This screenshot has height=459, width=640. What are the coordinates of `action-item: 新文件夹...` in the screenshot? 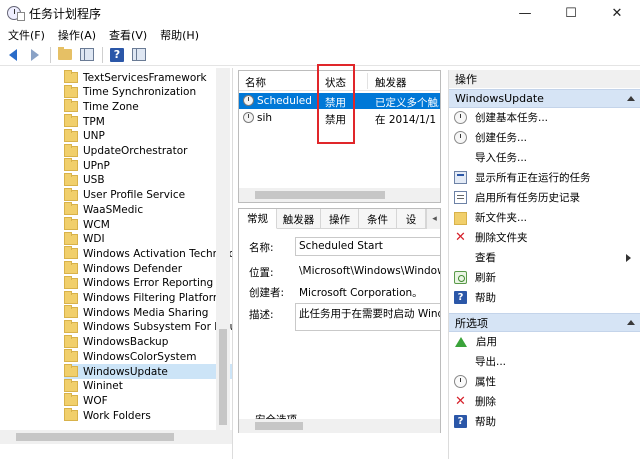 It's located at (544, 217).